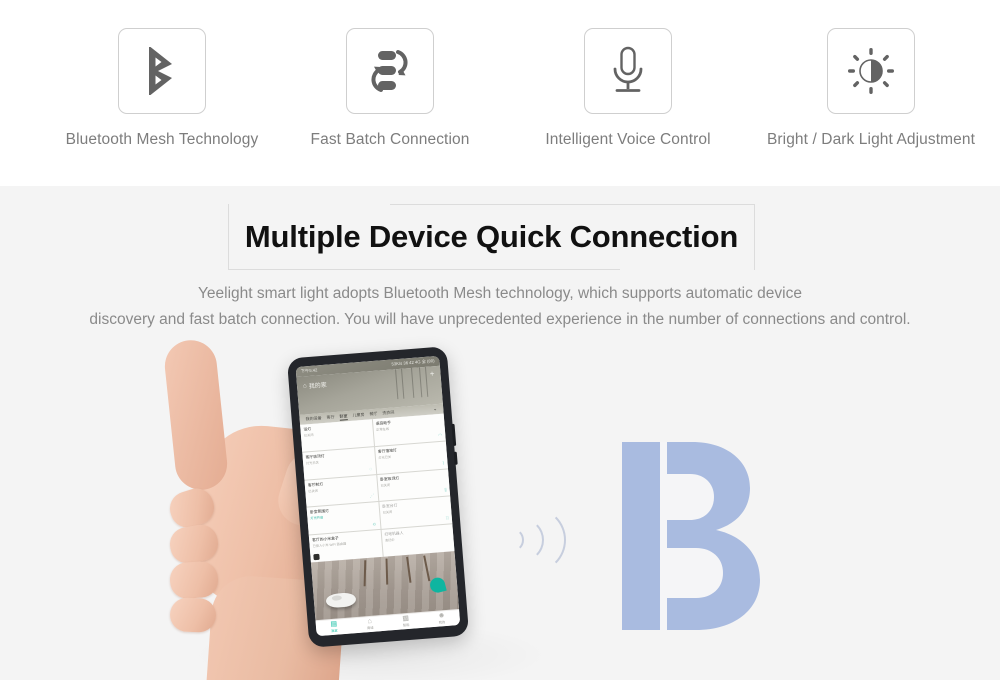 This screenshot has height=680, width=1000. I want to click on bluetooth-b-icon, so click(162, 71).